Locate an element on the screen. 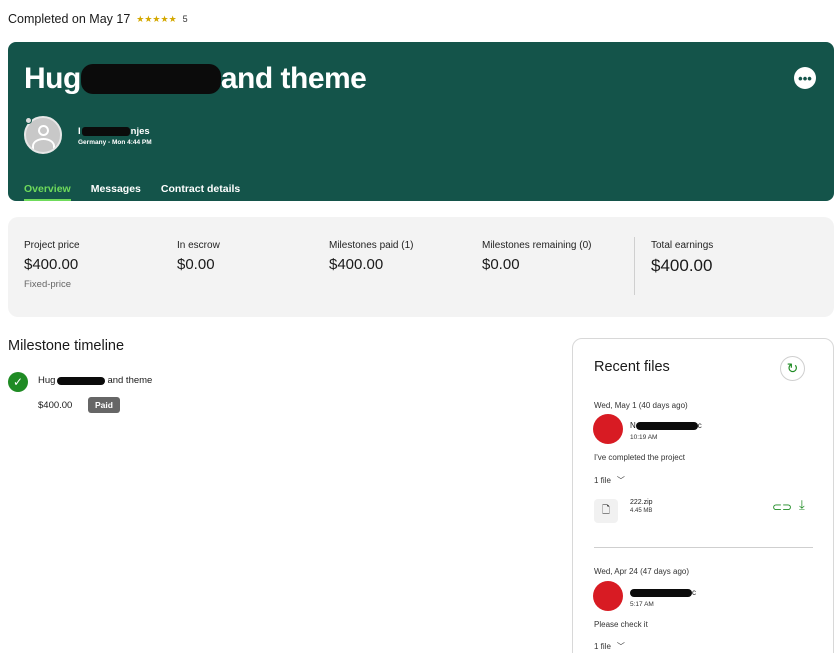  milestone-name-suffix: and theme is located at coordinates (130, 380).